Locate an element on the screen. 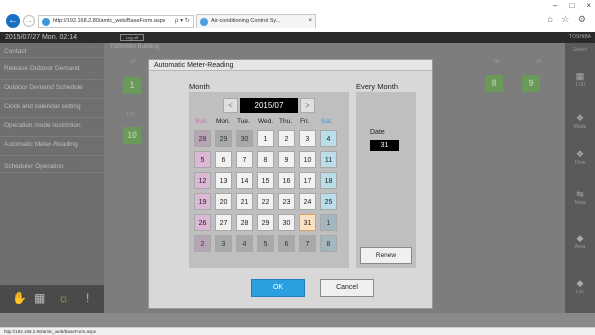 This screenshot has width=595, height=335. minimize-button: – is located at coordinates (555, 5).